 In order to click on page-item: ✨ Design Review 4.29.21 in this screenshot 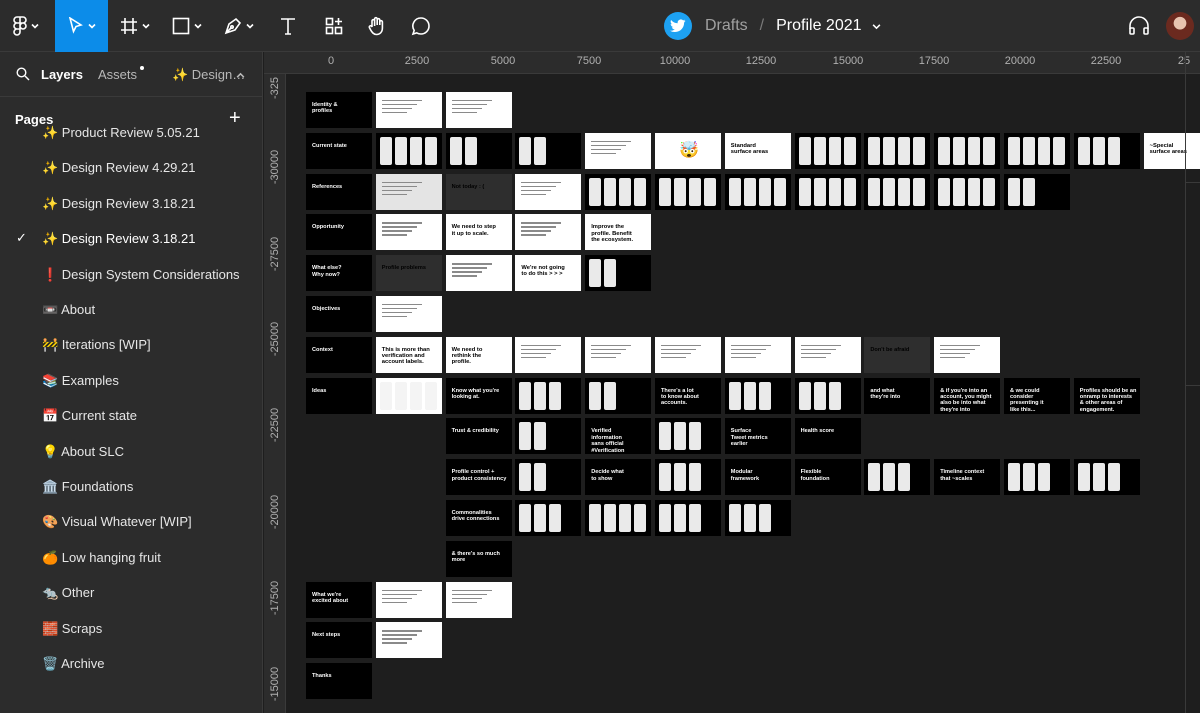, I will do `click(131, 167)`.